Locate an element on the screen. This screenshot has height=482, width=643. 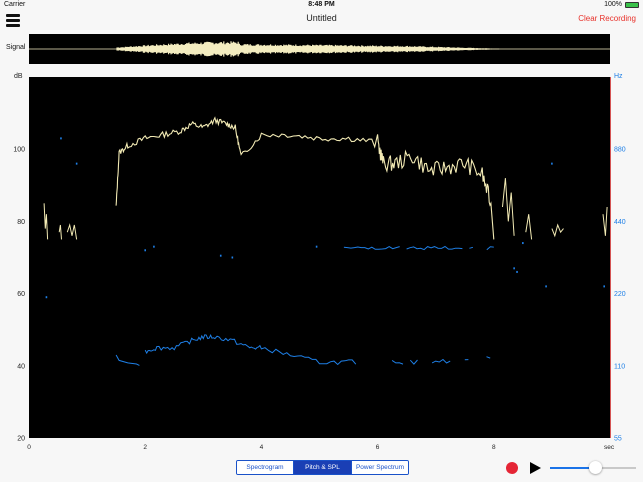
left-tick-label: 20 is located at coordinates (21, 439).